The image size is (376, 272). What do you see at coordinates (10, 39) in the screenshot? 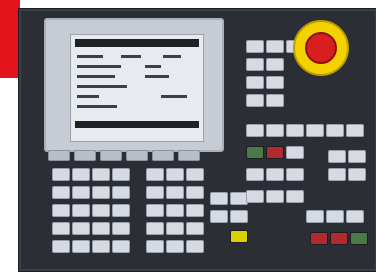
I see `brand-red-corner` at bounding box center [10, 39].